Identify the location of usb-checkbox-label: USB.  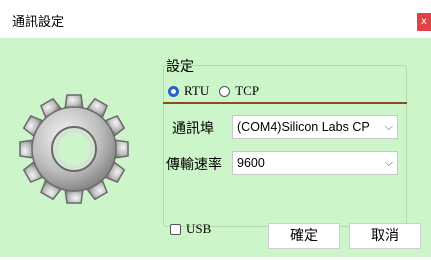
(198, 229).